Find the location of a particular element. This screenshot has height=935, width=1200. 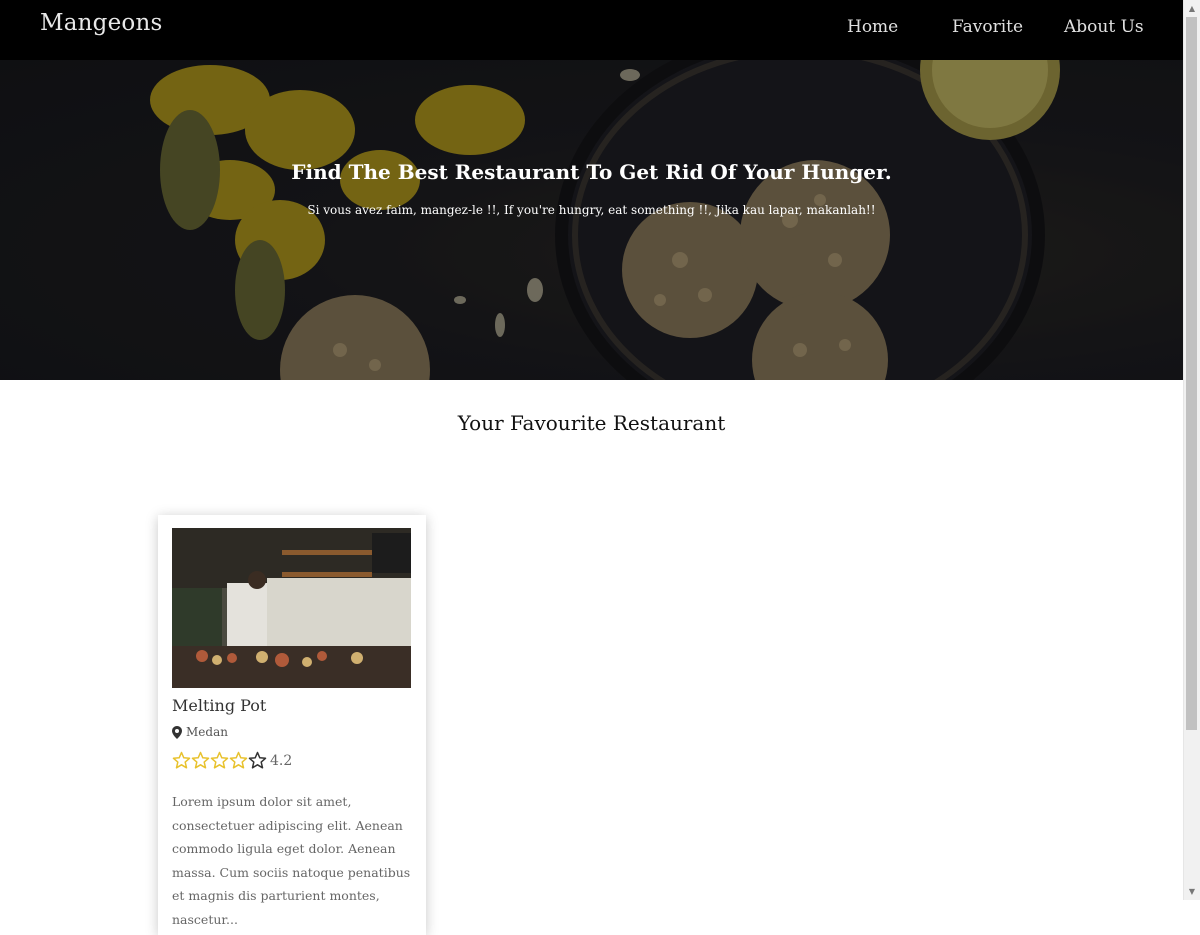

star-rating is located at coordinates (219, 760).